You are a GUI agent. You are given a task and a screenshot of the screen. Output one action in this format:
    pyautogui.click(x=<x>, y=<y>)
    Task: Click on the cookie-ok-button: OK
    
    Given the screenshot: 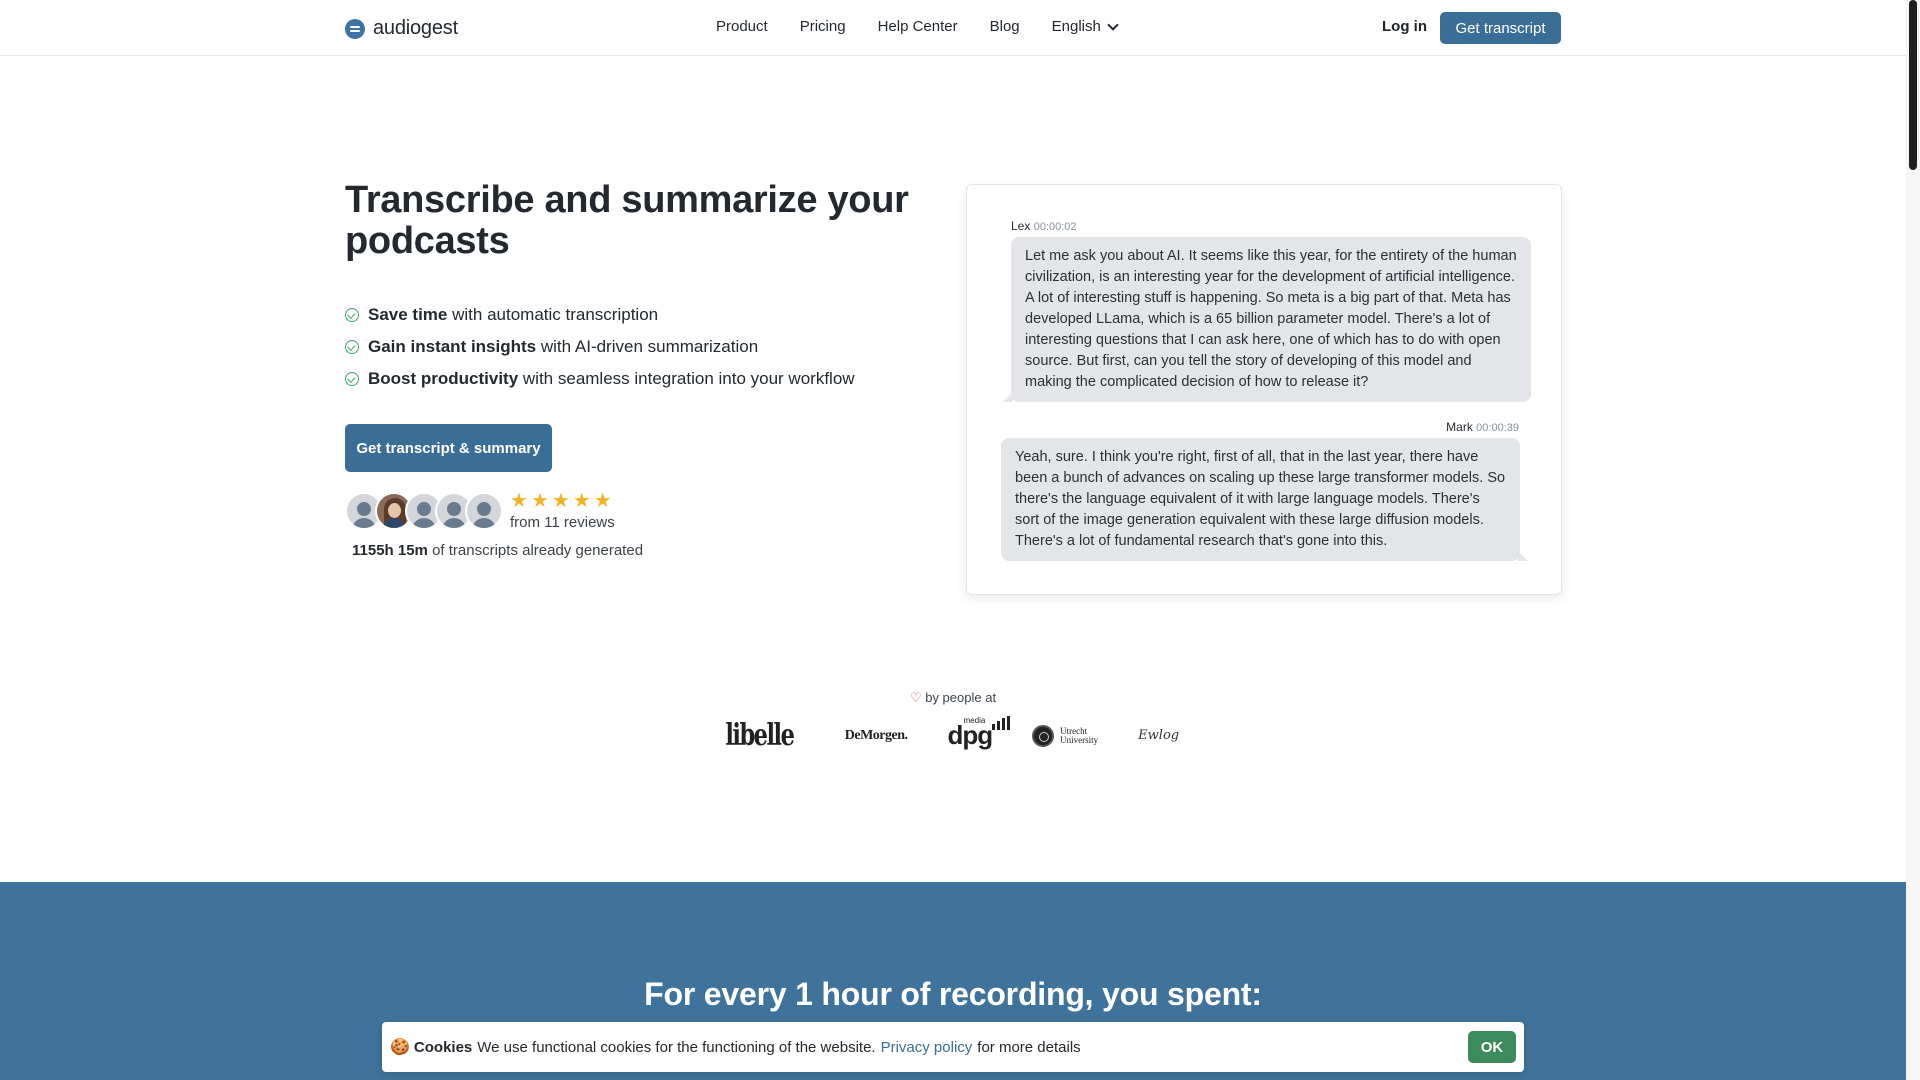 What is the action you would take?
    pyautogui.click(x=1492, y=1047)
    